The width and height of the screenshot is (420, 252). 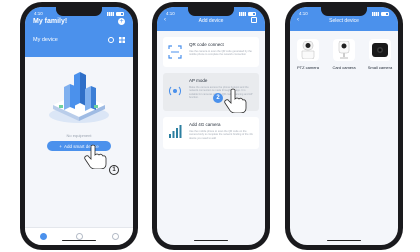 I want to click on ptz-camera-option: PTZ camera, so click(x=308, y=54).